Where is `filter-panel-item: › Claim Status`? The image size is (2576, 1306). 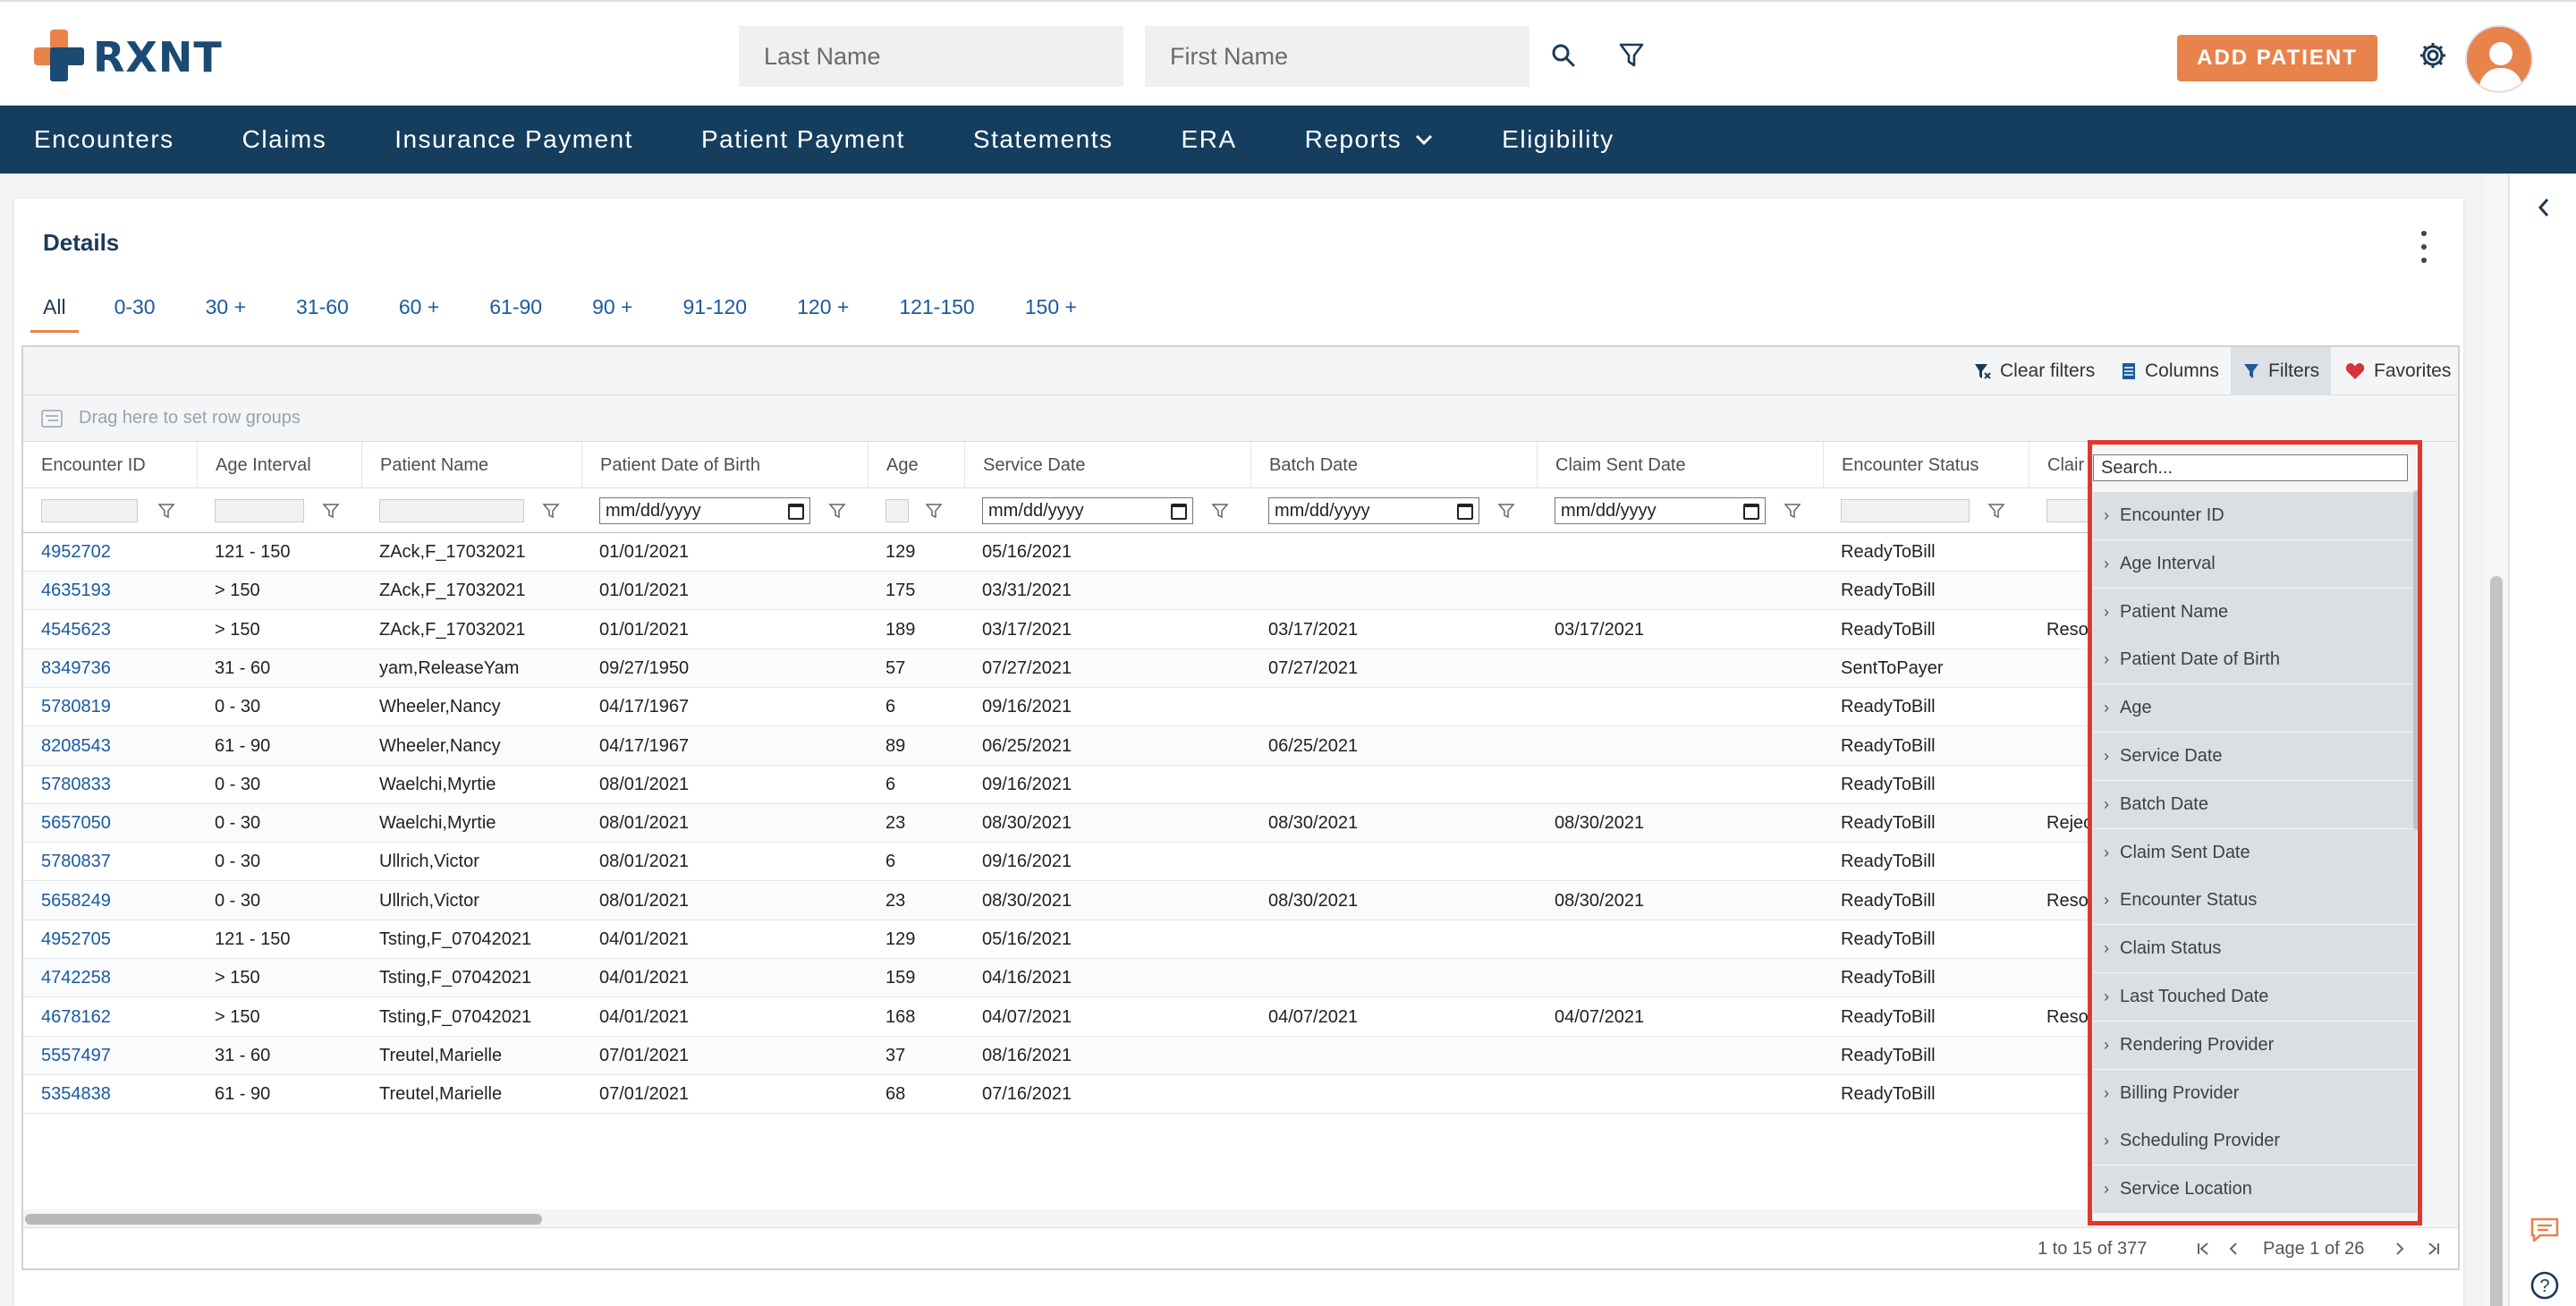
filter-panel-item: › Claim Status is located at coordinates (2255, 949).